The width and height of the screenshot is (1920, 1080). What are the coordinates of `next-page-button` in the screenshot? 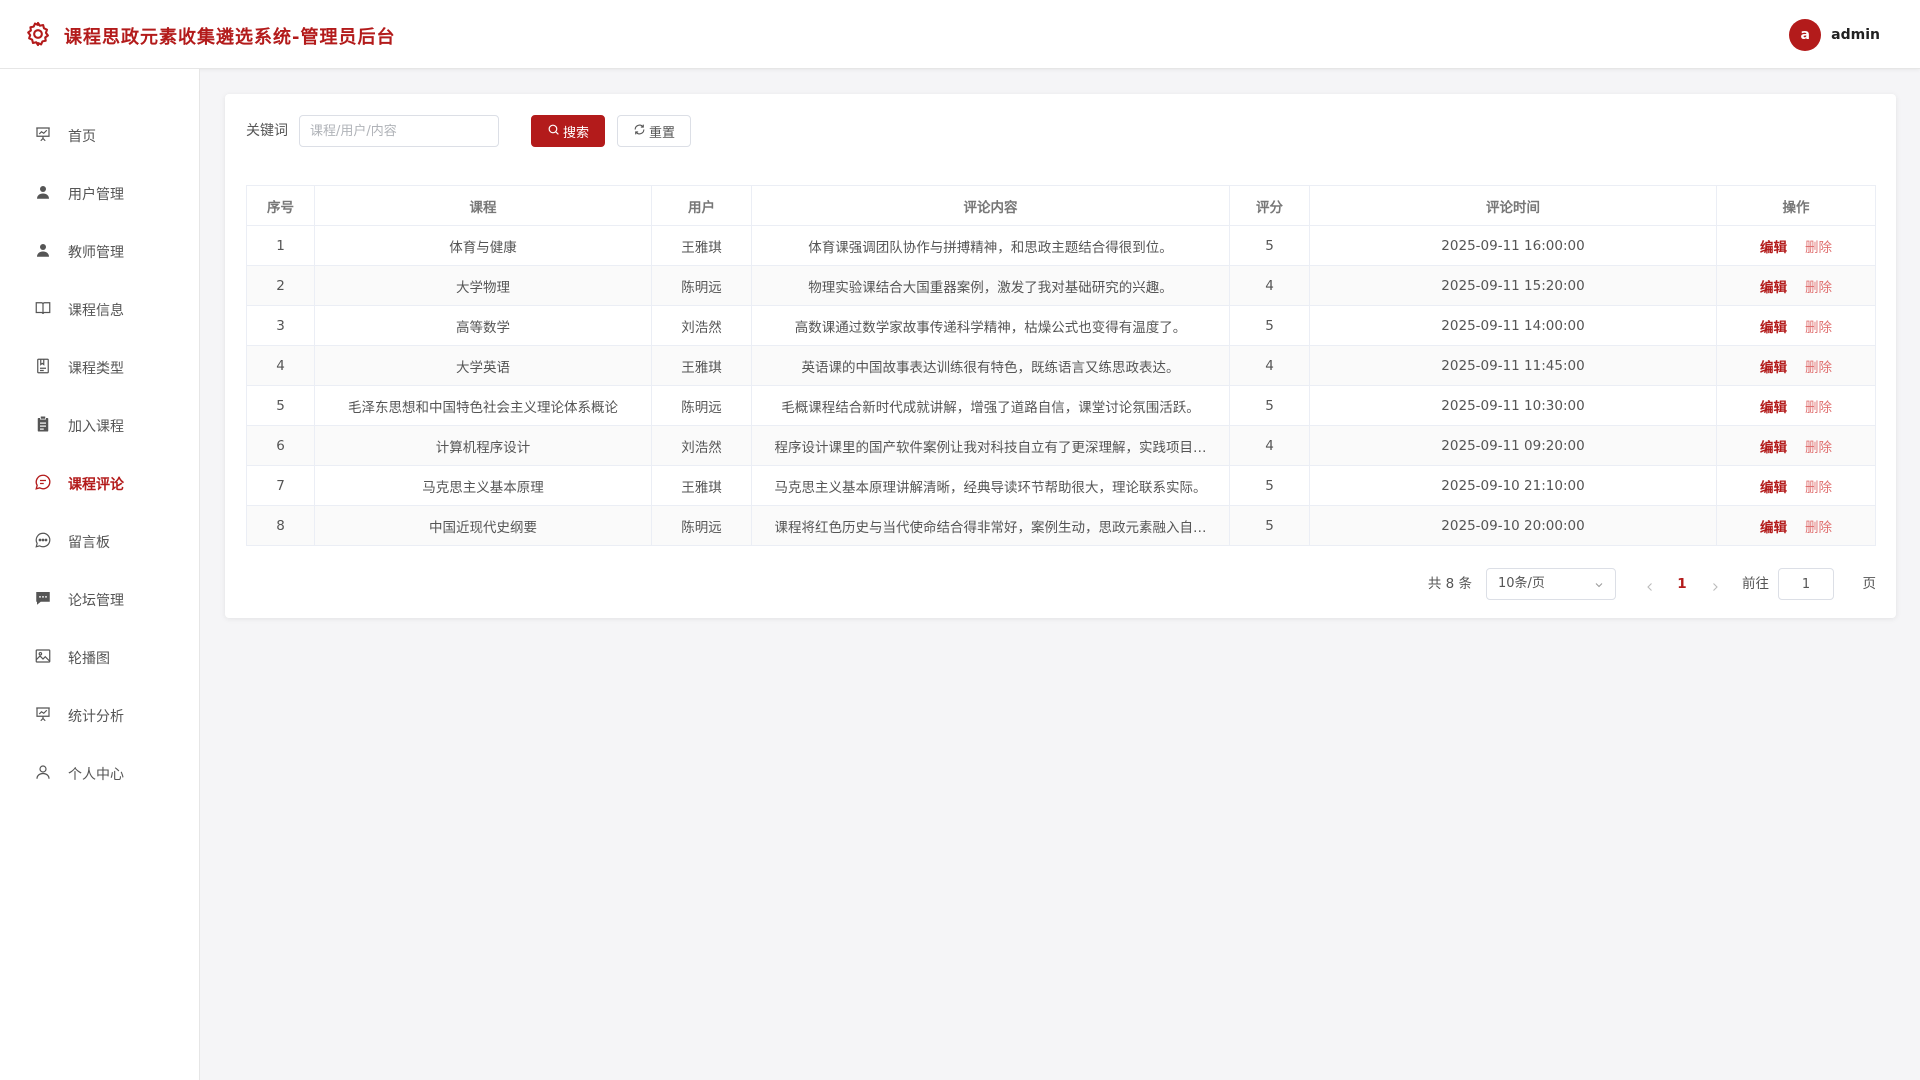 It's located at (1715, 584).